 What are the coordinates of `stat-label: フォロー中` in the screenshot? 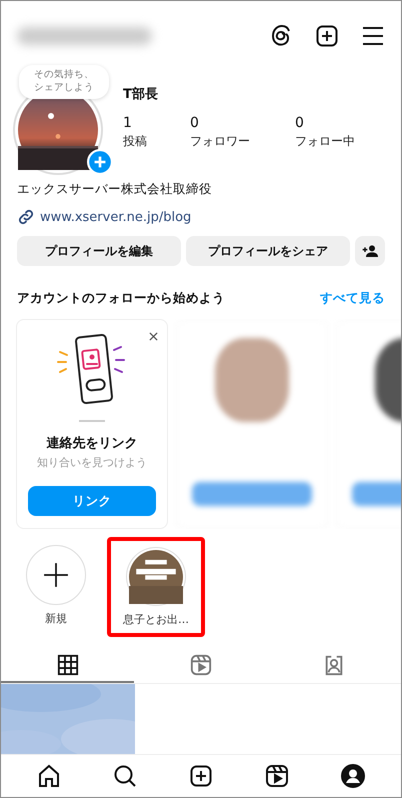 It's located at (325, 141).